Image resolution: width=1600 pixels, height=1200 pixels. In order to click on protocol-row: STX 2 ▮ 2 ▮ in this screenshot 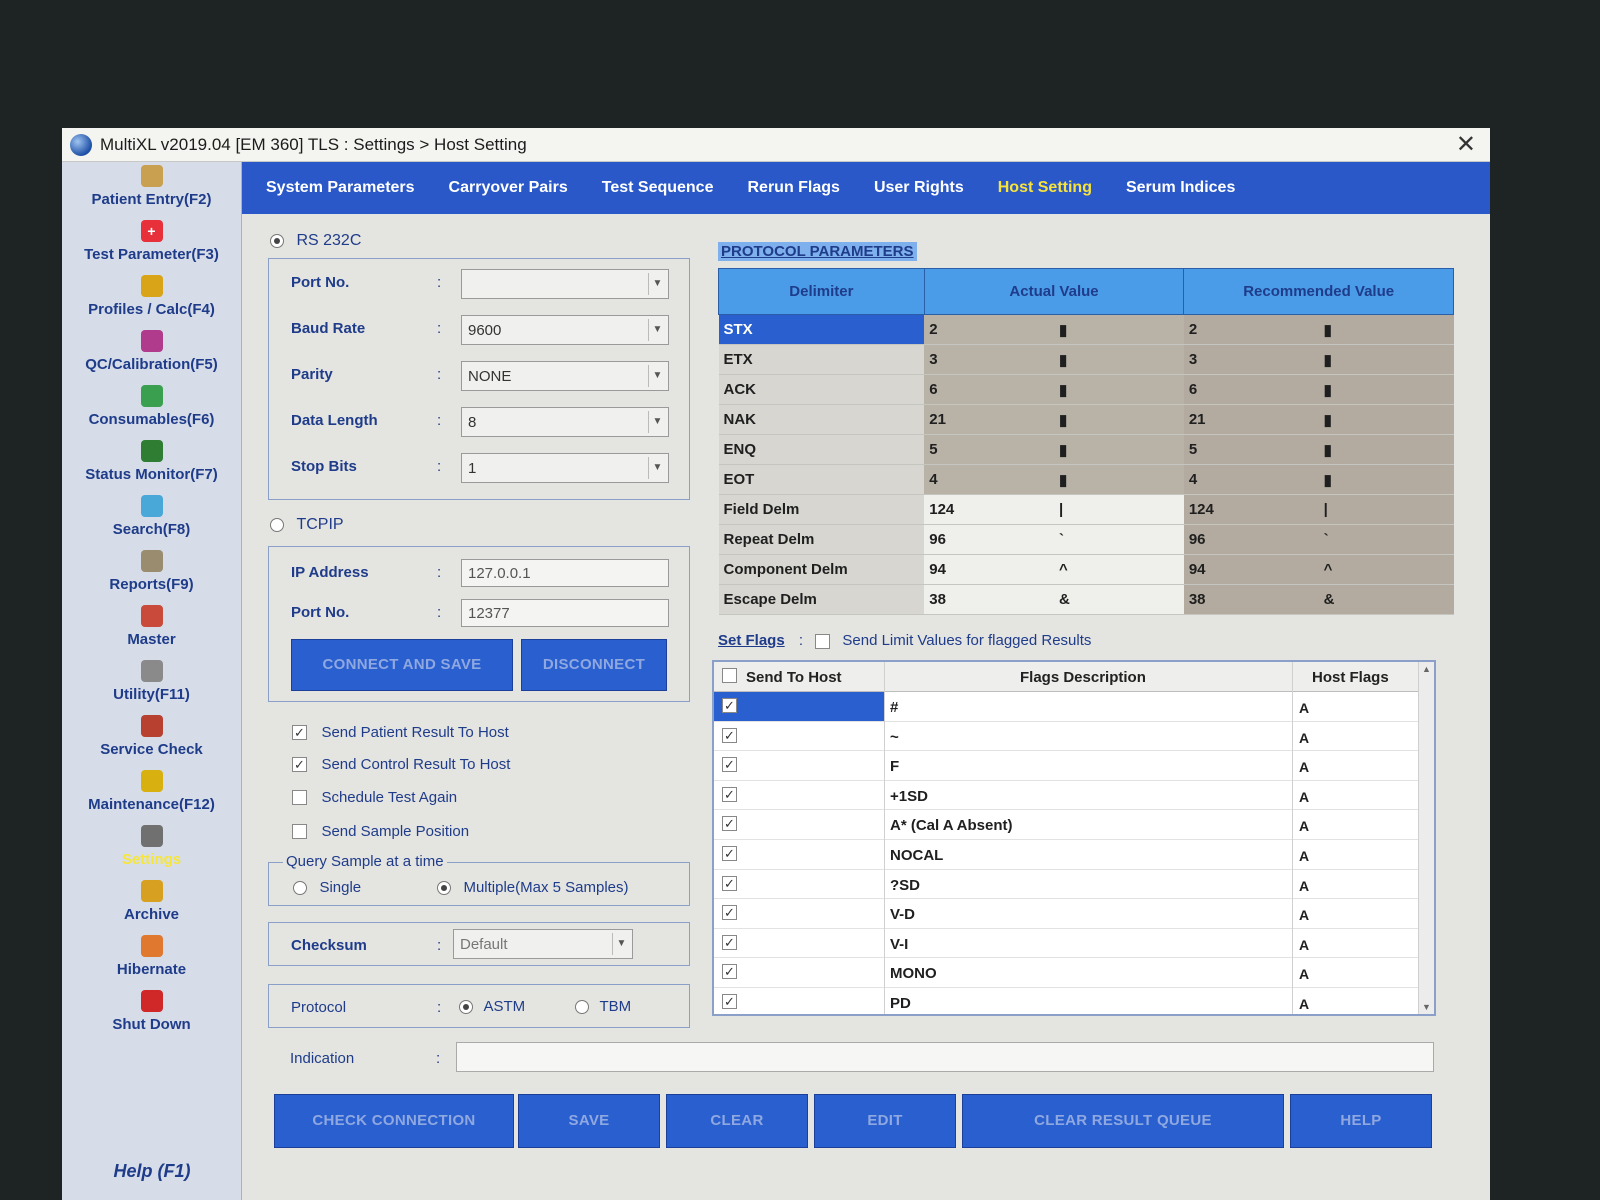, I will do `click(1086, 329)`.